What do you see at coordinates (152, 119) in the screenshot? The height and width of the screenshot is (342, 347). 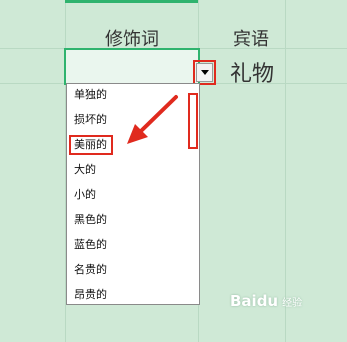 I see `annotation-arrow` at bounding box center [152, 119].